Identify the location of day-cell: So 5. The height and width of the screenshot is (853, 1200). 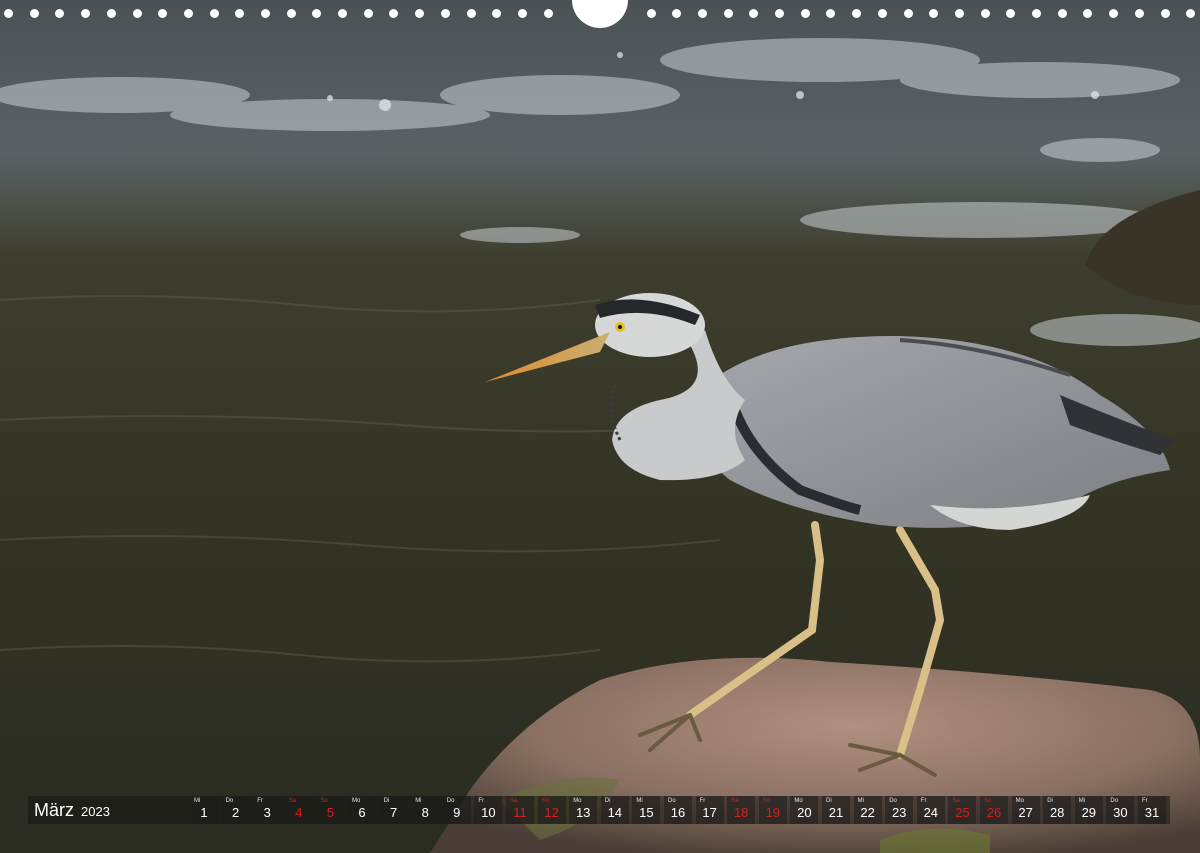
(330, 810).